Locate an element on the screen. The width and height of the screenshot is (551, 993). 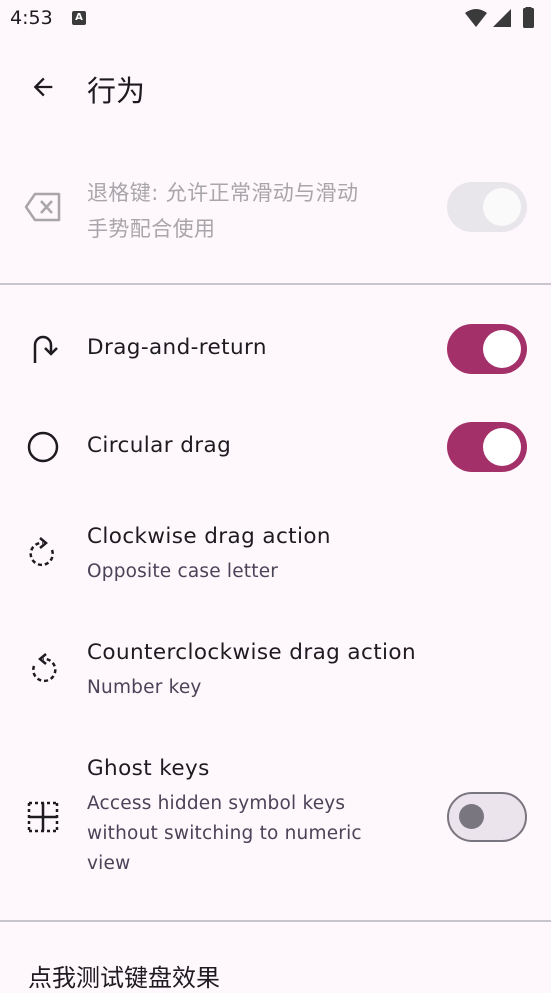
setting-summary: Number key is located at coordinates (144, 687).